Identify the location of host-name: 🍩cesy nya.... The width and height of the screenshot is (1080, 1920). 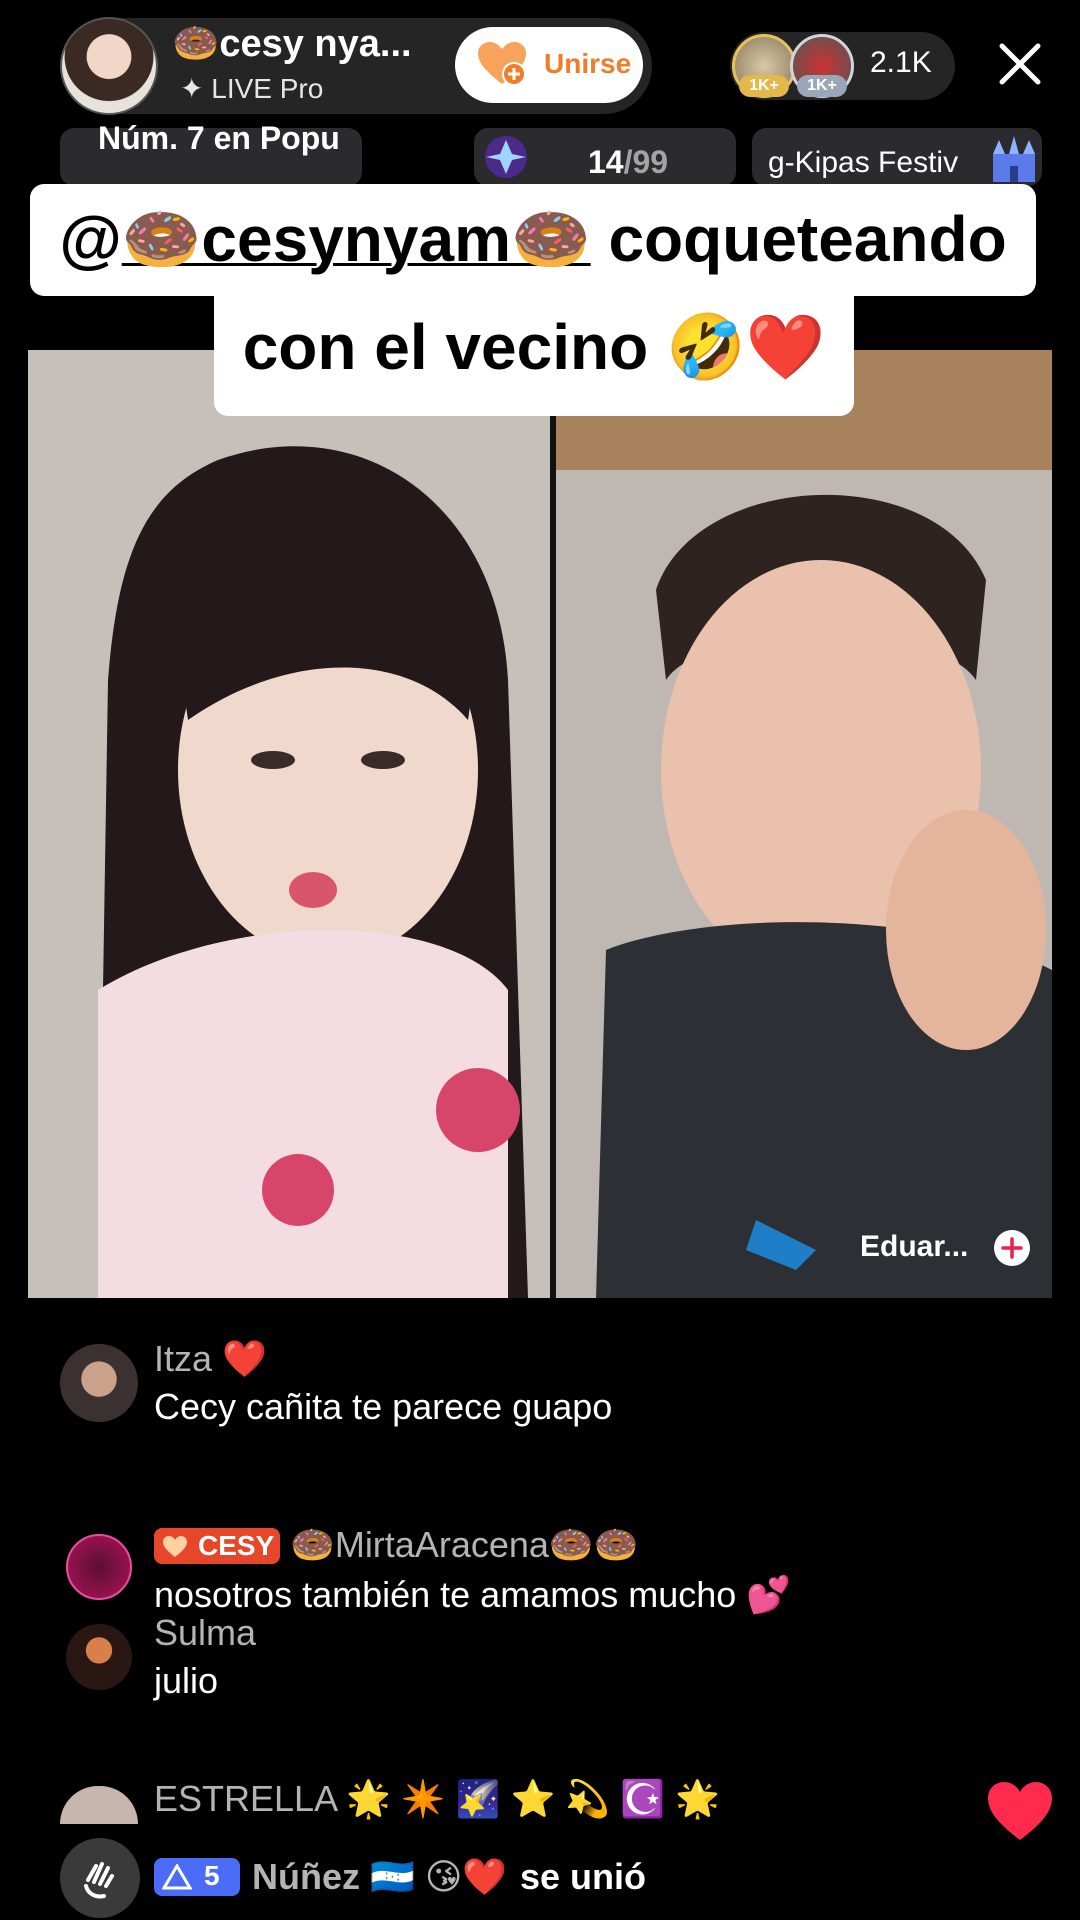
(292, 44).